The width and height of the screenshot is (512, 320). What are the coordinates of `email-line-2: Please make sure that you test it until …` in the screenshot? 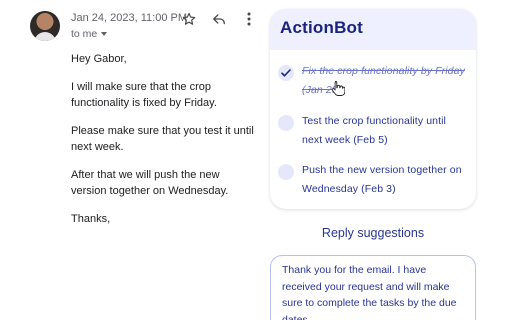 It's located at (162, 139).